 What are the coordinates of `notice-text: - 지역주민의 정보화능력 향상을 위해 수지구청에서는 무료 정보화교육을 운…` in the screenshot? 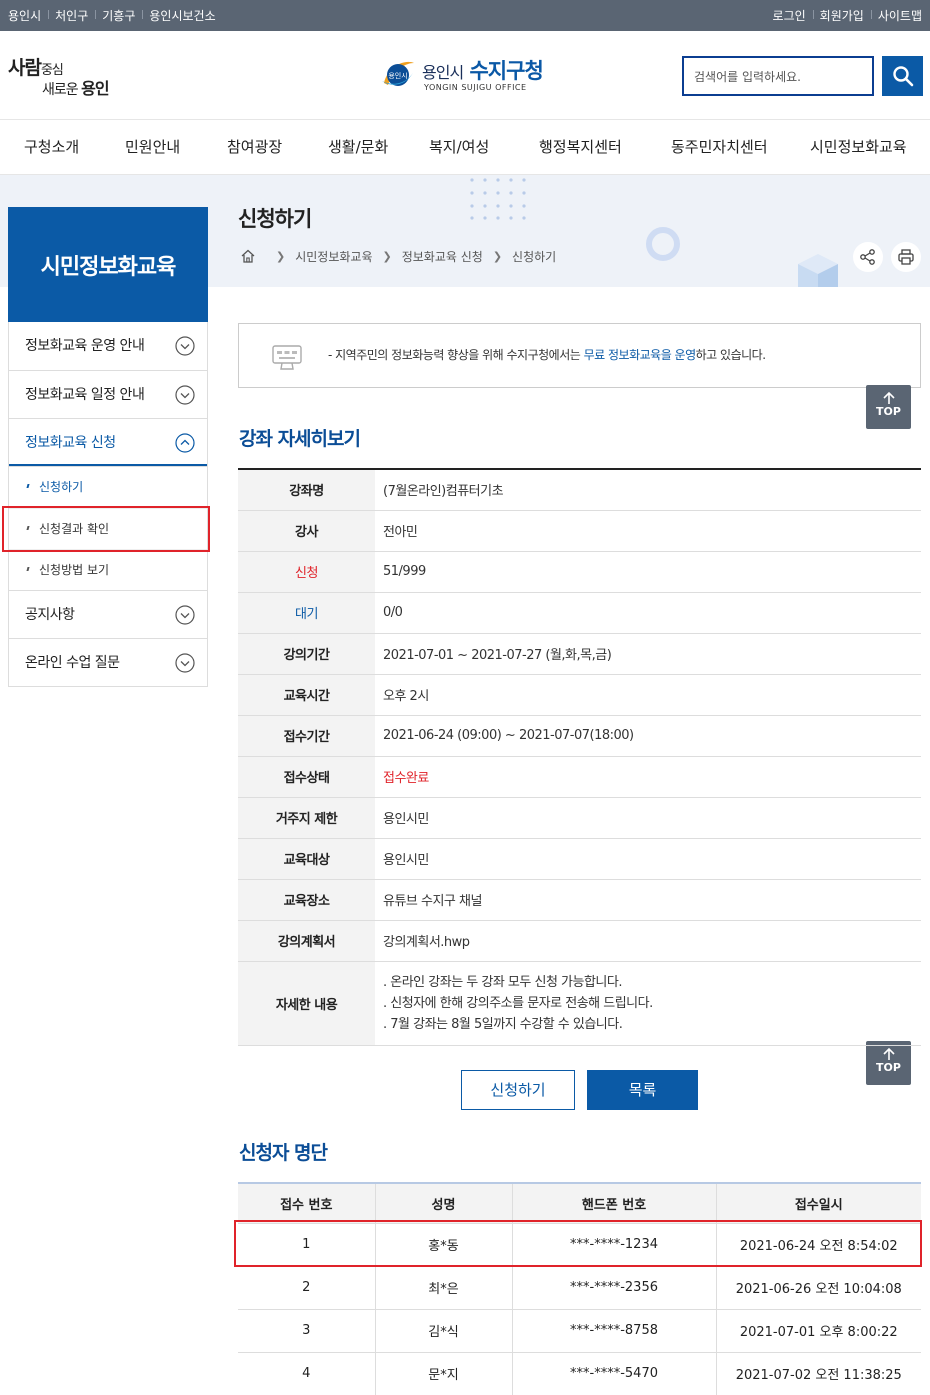 It's located at (547, 355).